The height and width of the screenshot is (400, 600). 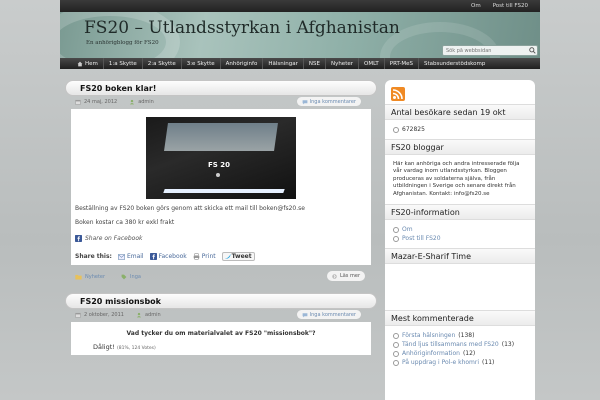 I want to click on info-link-om: Om, so click(x=461, y=229).